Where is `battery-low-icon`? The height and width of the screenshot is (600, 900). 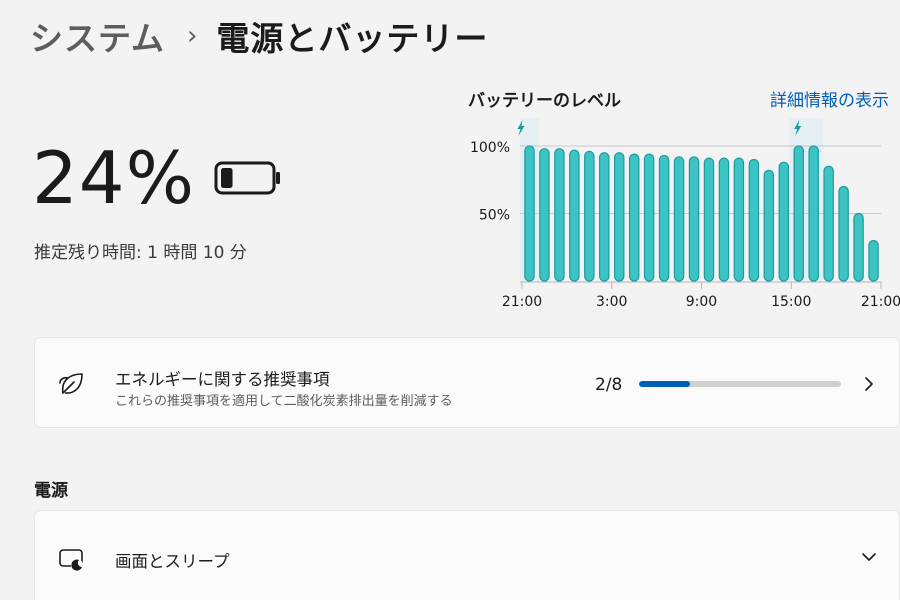 battery-low-icon is located at coordinates (247, 178).